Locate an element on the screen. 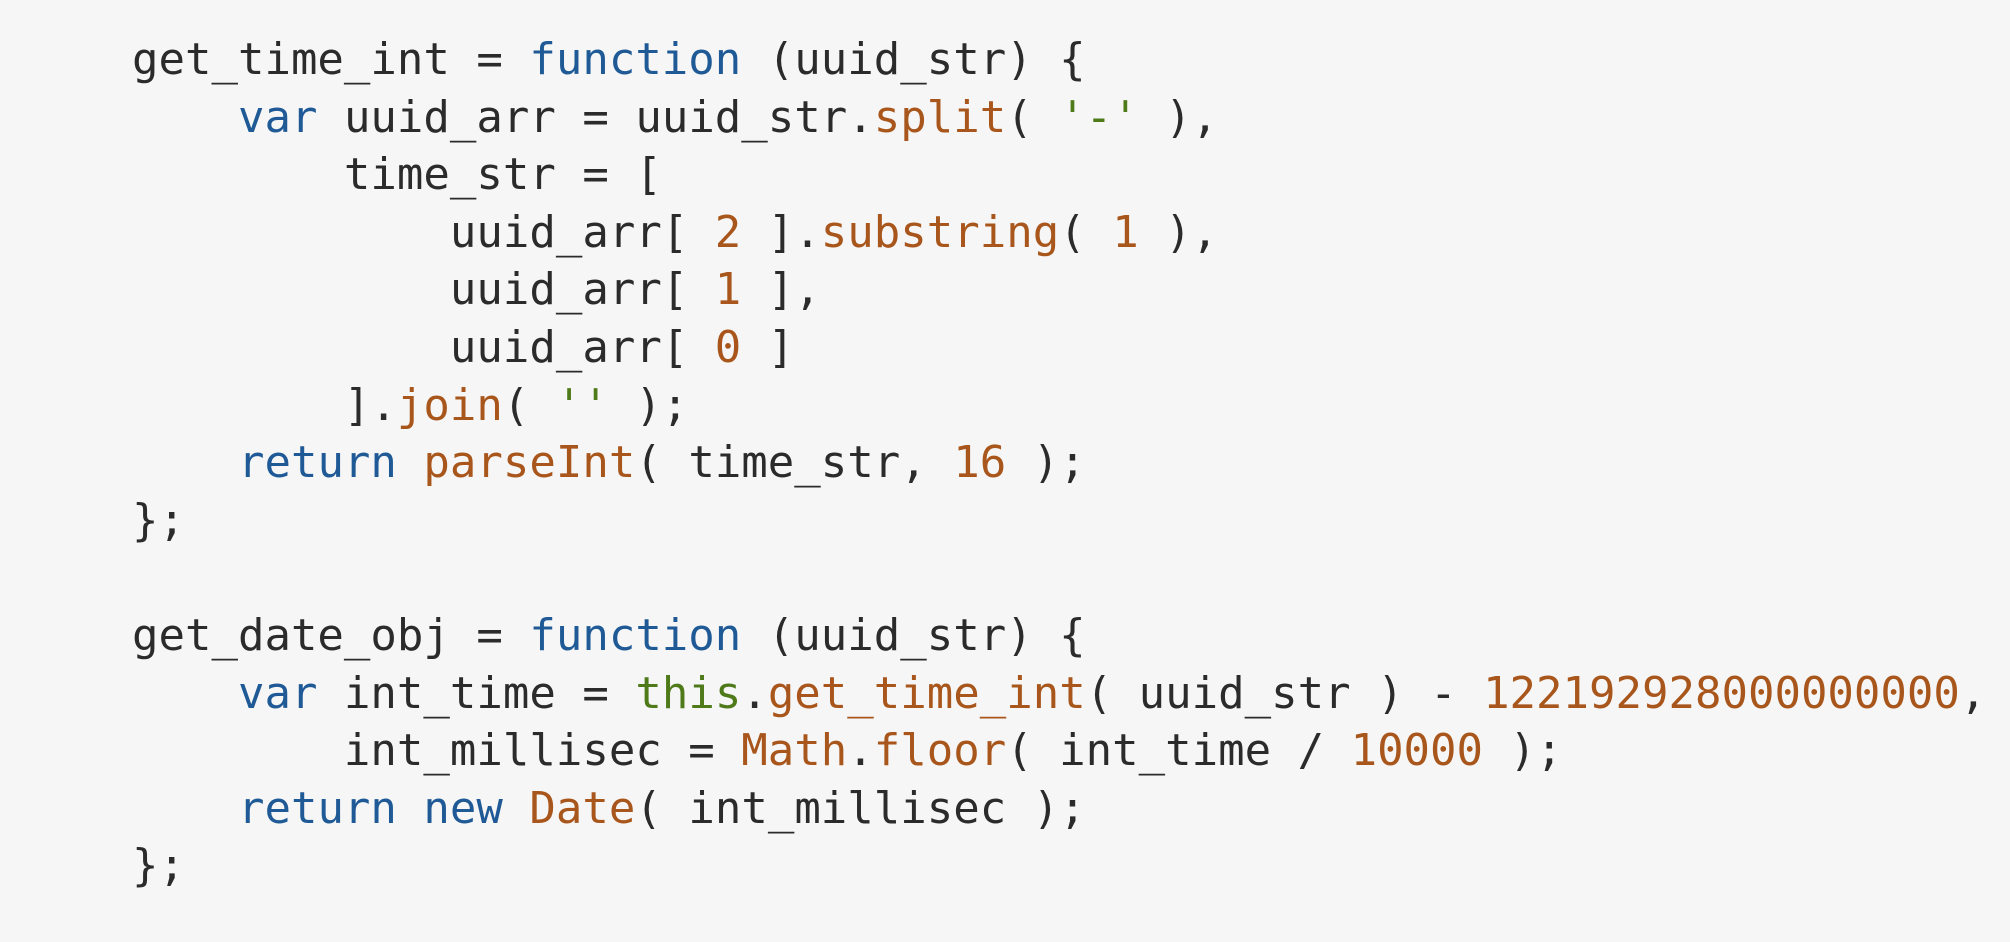 The height and width of the screenshot is (942, 2010). this-token: this is located at coordinates (688, 693).